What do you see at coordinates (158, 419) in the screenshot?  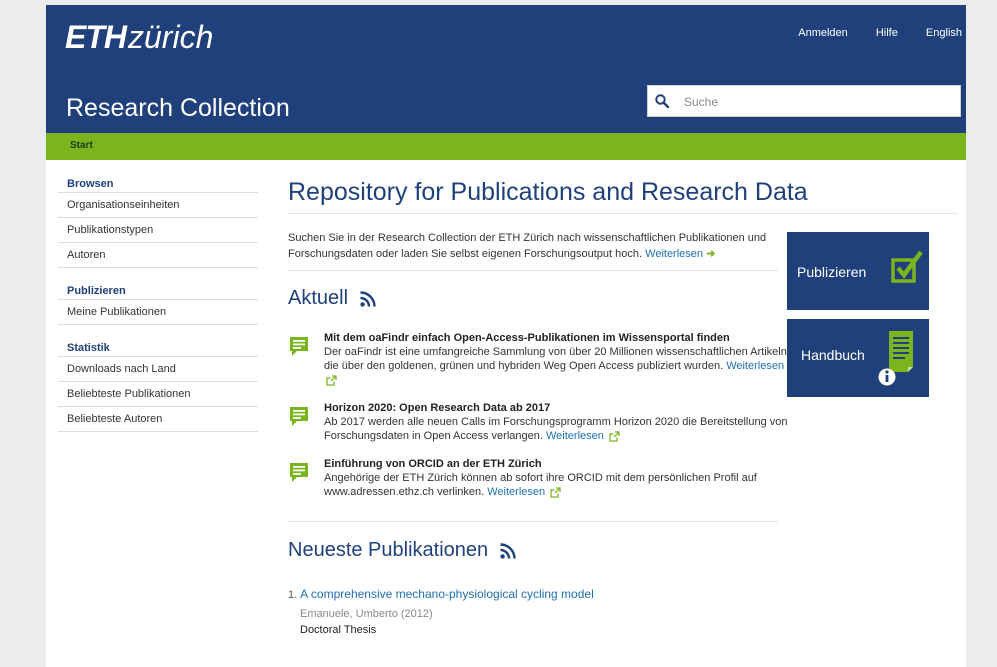 I see `sidebar-item-beliebteste-autoren: Beliebteste Autoren` at bounding box center [158, 419].